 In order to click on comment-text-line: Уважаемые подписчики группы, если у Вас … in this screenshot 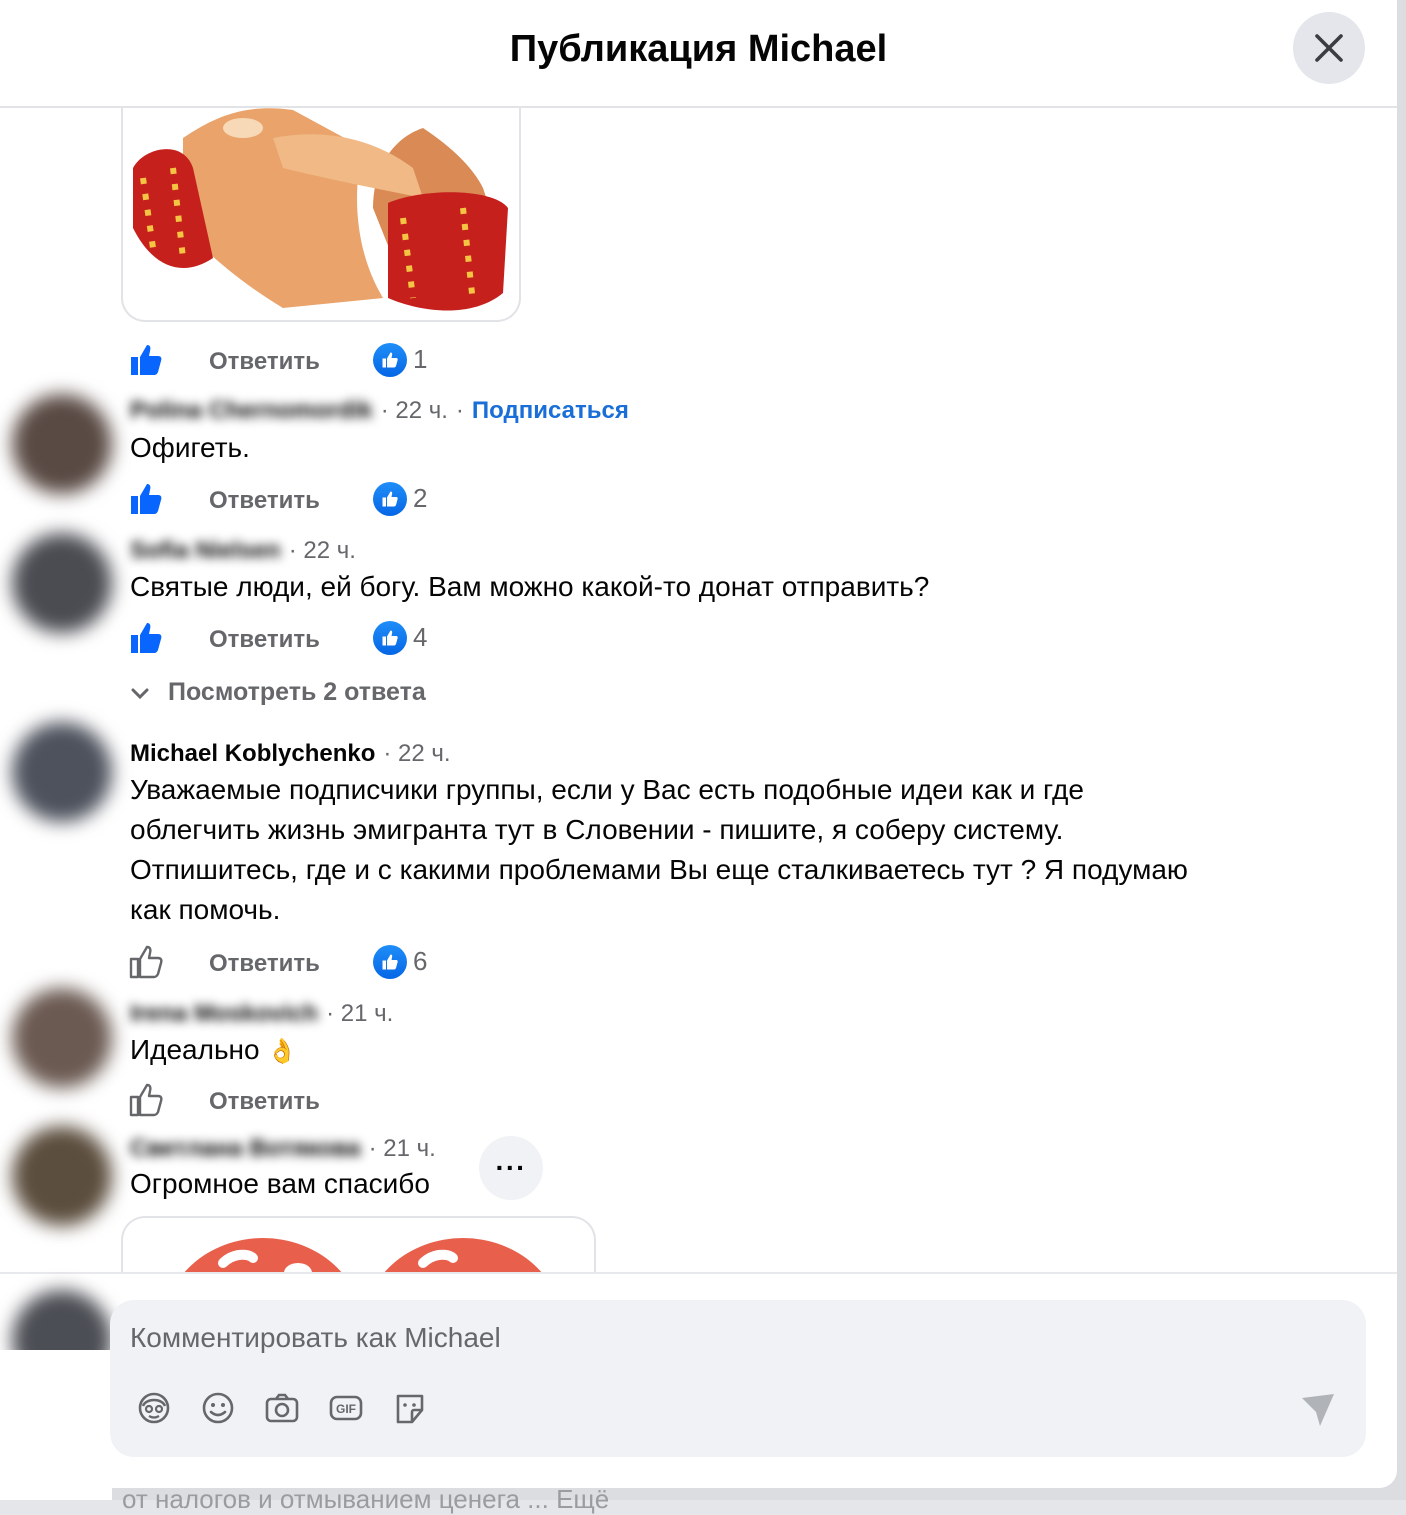, I will do `click(607, 789)`.